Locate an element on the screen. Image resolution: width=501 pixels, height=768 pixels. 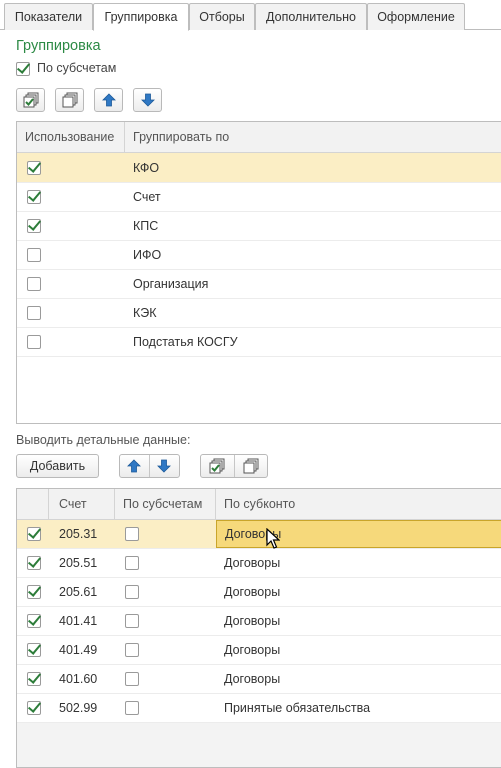
row-account: 401.60 is located at coordinates (78, 679).